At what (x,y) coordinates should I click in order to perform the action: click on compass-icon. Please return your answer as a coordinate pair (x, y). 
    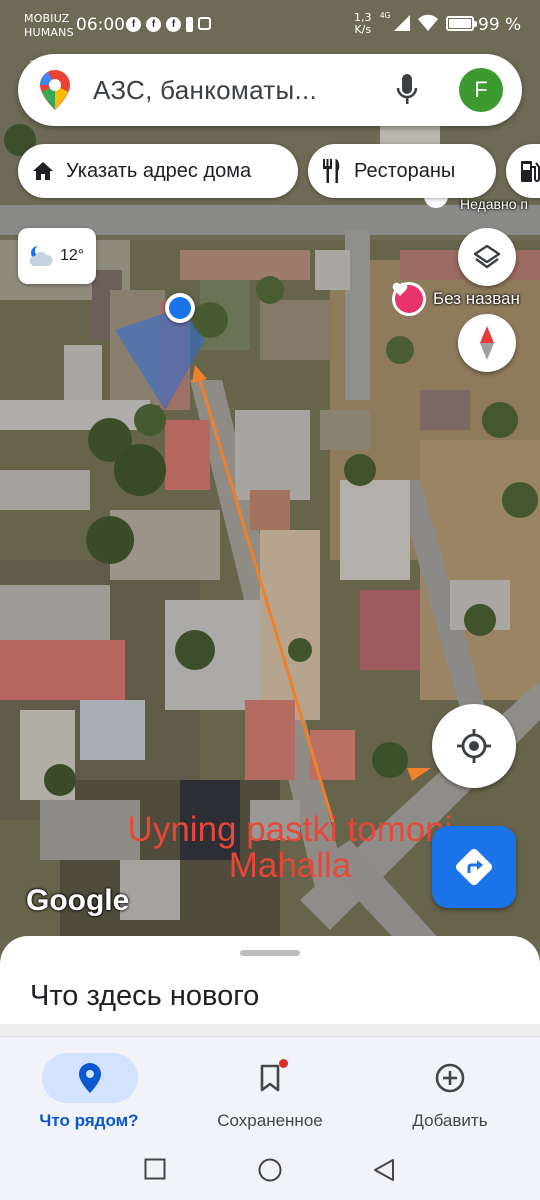
    Looking at the image, I should click on (487, 343).